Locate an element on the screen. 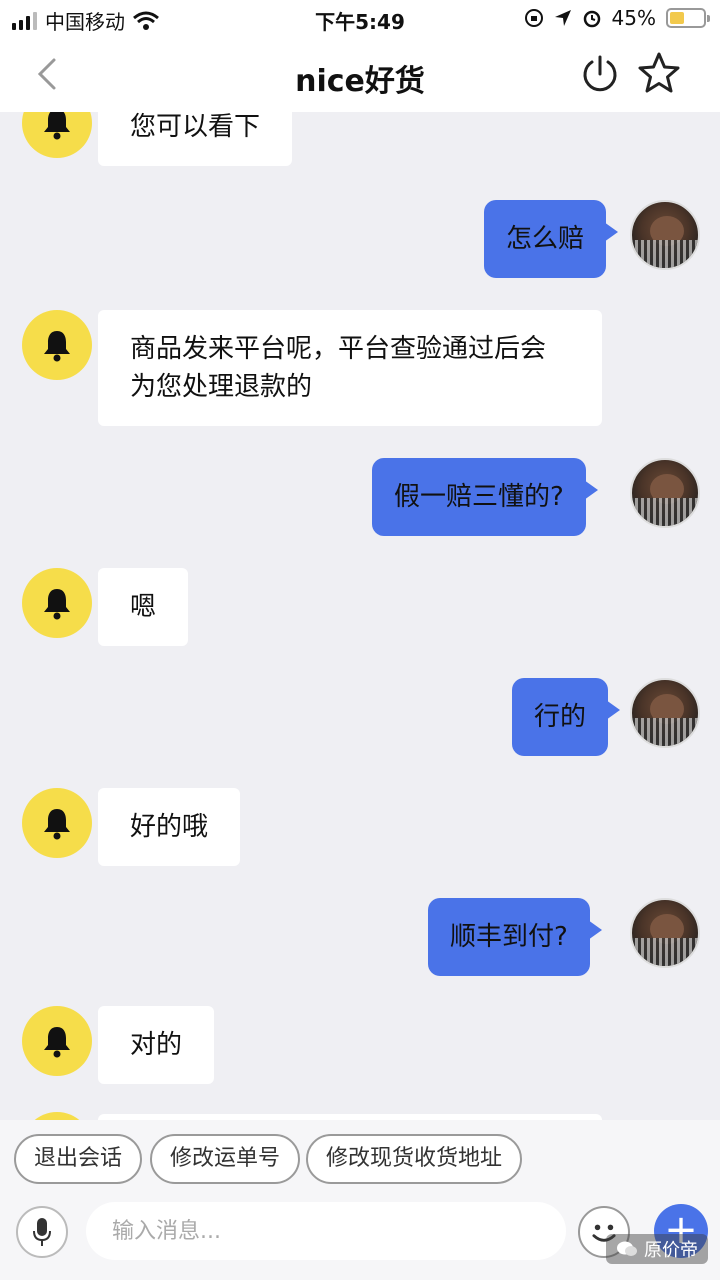 The width and height of the screenshot is (720, 1280). quick-reply-bar: 退出会话 修改运单号 修改现货收货地址 is located at coordinates (360, 1160).